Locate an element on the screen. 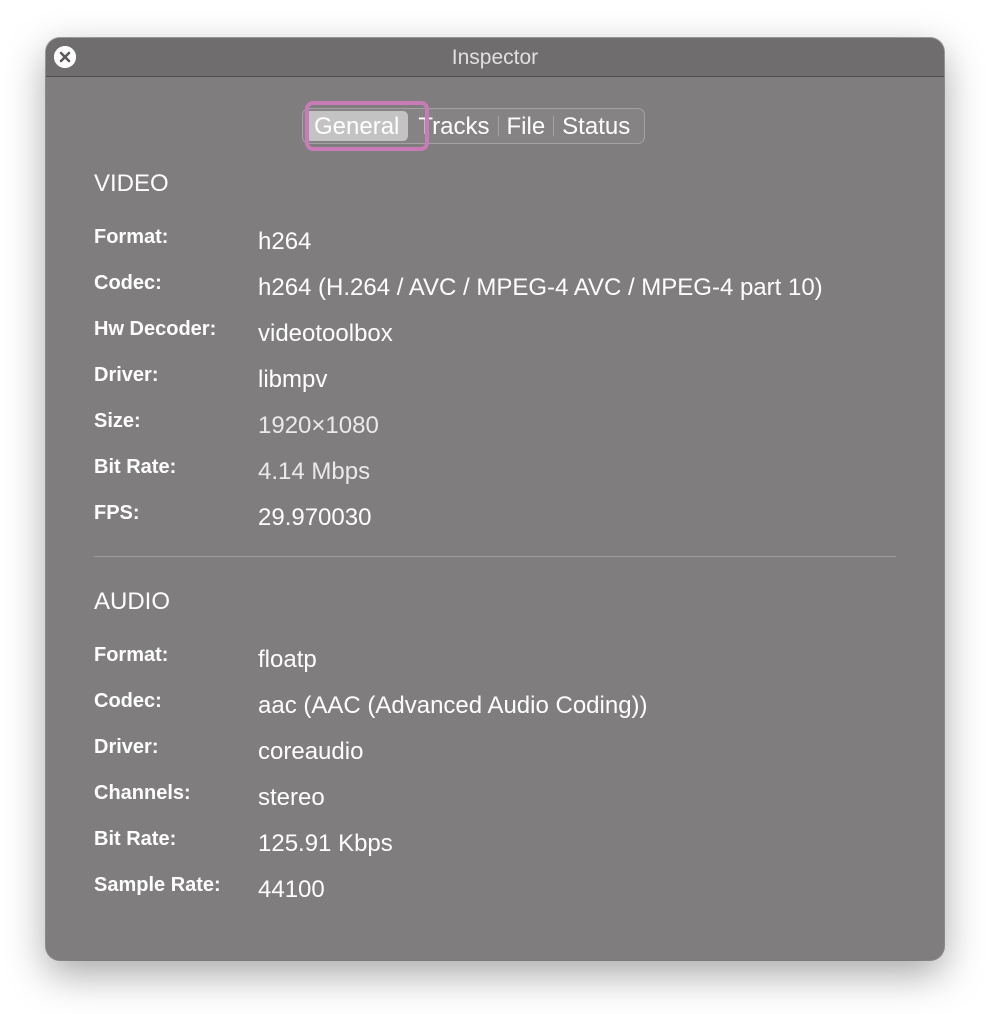 The image size is (990, 1014). video-row-format: Format: h264 is located at coordinates (504, 241).